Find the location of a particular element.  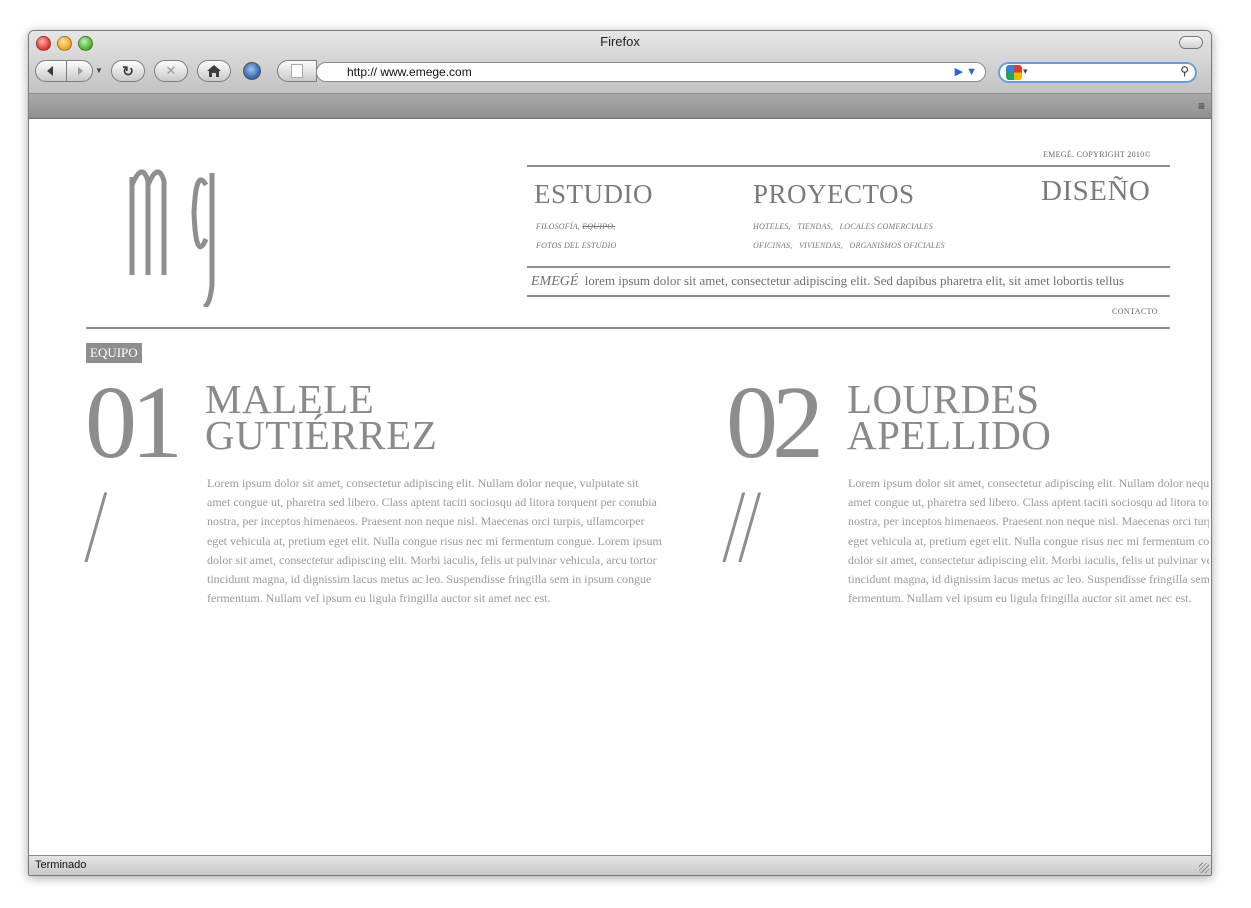

member-number: 01 is located at coordinates (134, 422).